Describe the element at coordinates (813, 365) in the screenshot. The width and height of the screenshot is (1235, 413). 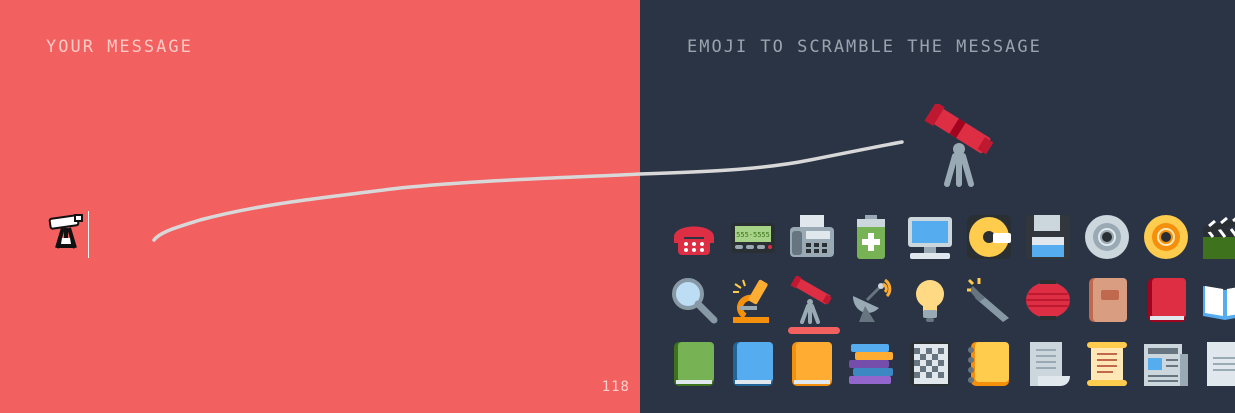
I see `orange-book-icon` at that location.